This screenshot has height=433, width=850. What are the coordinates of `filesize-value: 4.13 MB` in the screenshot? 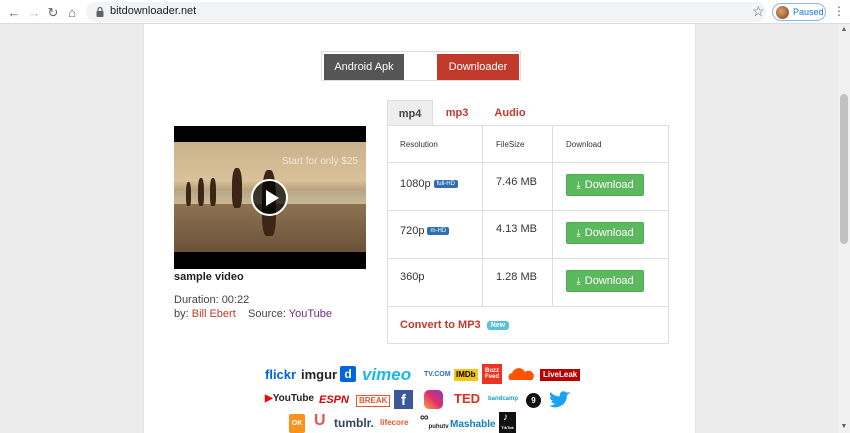 It's located at (516, 229).